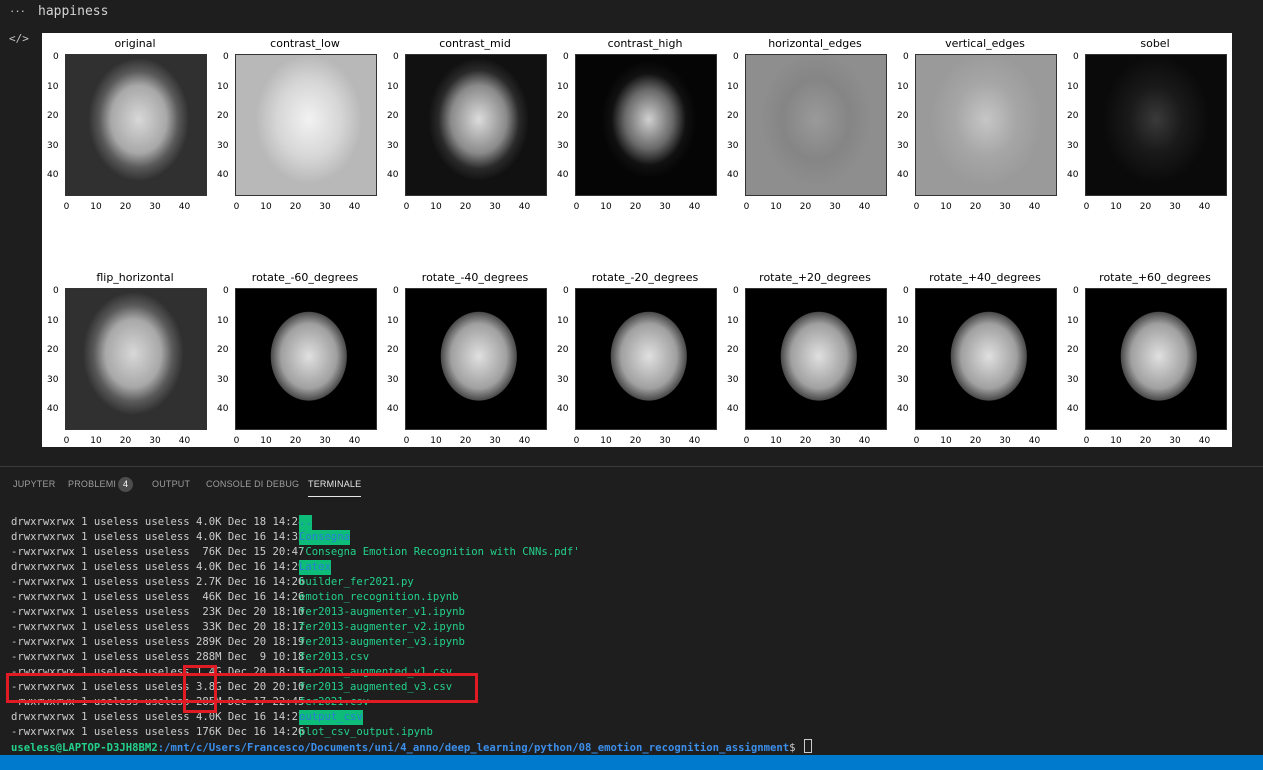 The height and width of the screenshot is (770, 1263). Describe the element at coordinates (135, 277) in the screenshot. I see `subplot-title: flip_horizontal` at that location.